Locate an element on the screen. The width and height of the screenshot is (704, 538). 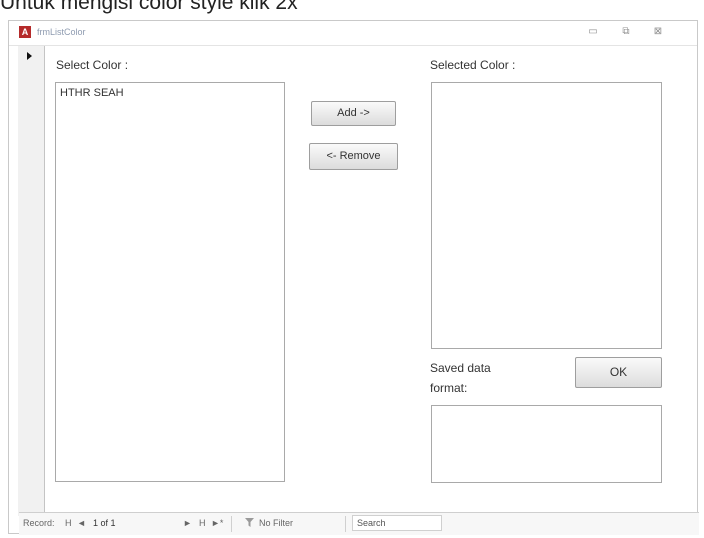
last-record-button: H is located at coordinates (202, 523).